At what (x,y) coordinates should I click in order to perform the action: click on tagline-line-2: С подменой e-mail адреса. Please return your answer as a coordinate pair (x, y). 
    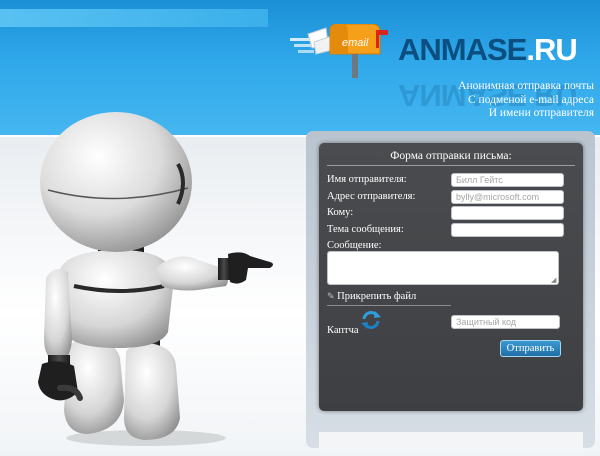
    Looking at the image, I should click on (531, 99).